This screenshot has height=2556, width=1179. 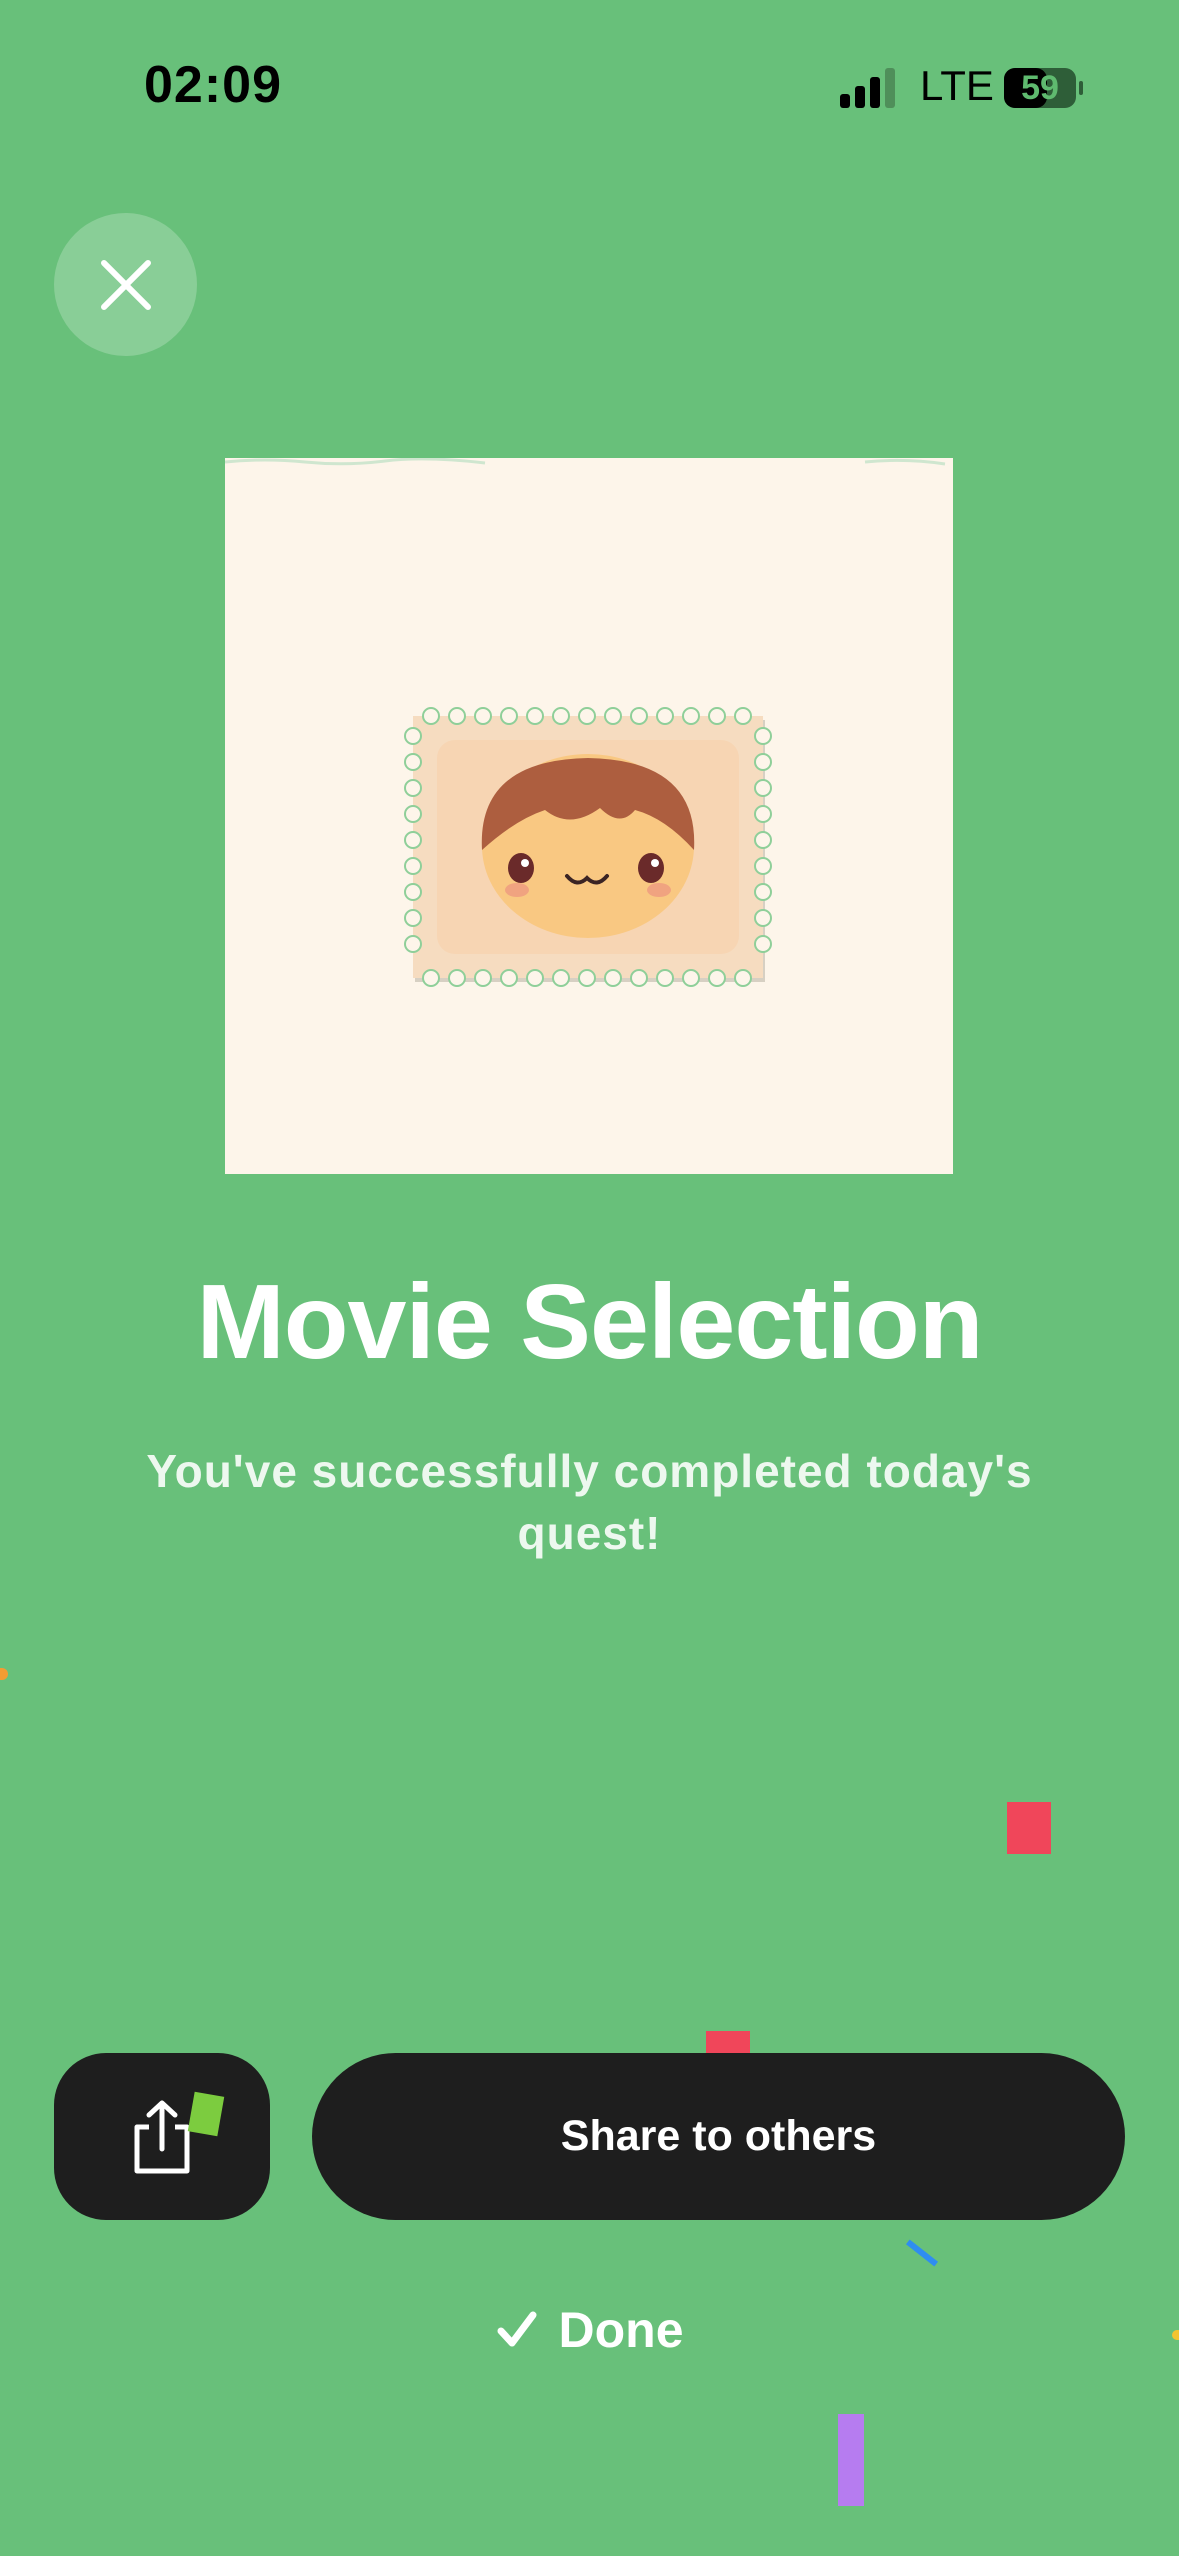 I want to click on stamp-illustration, so click(x=585, y=722).